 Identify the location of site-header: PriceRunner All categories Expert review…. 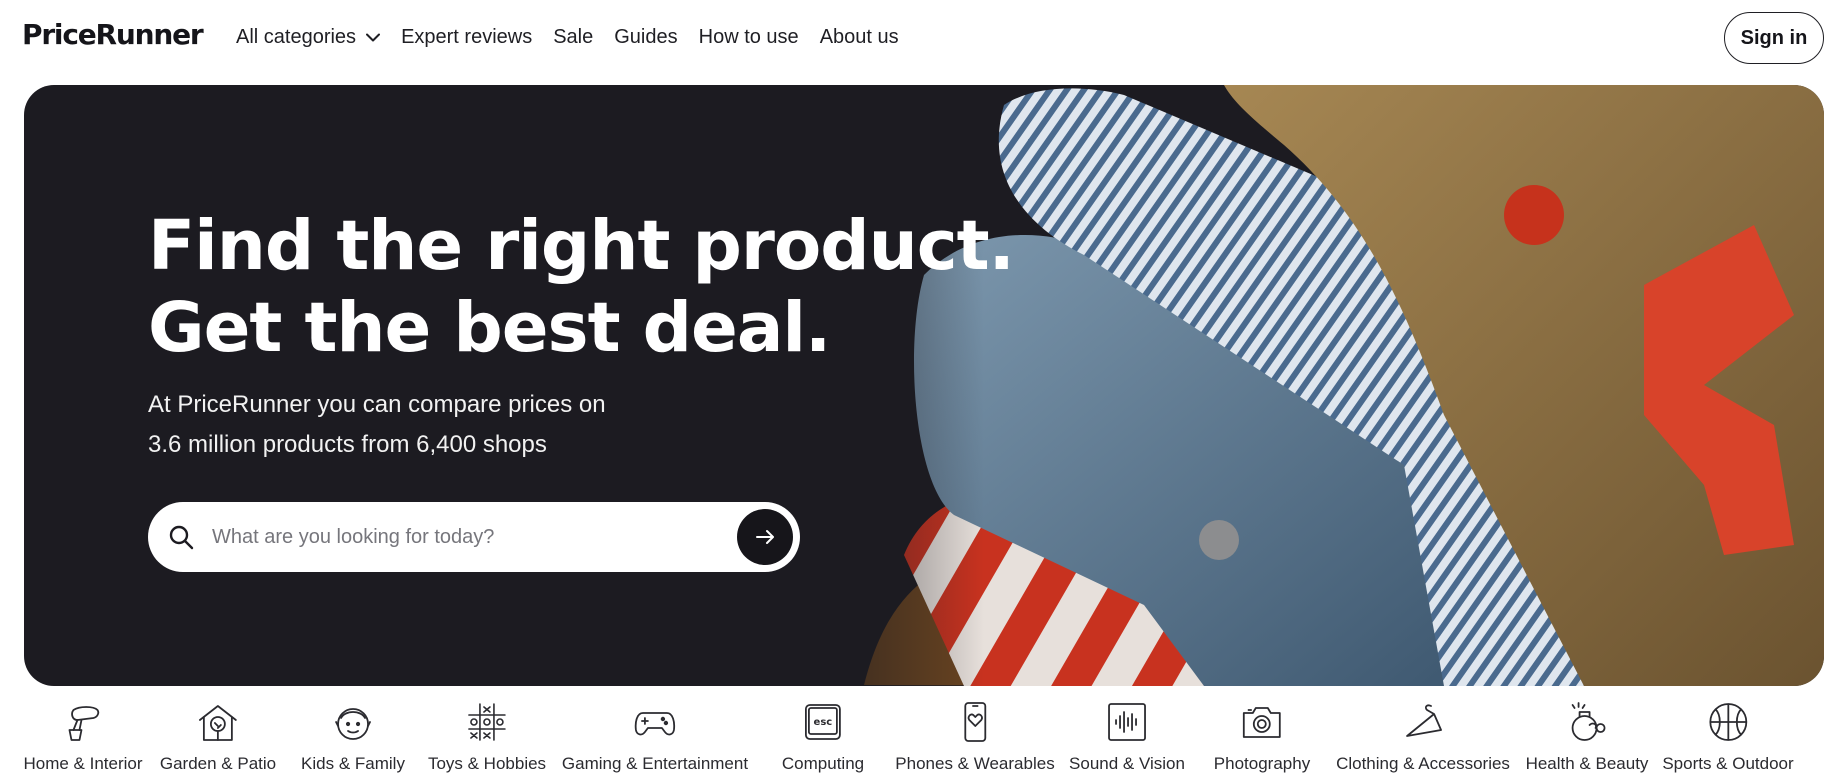
(921, 38).